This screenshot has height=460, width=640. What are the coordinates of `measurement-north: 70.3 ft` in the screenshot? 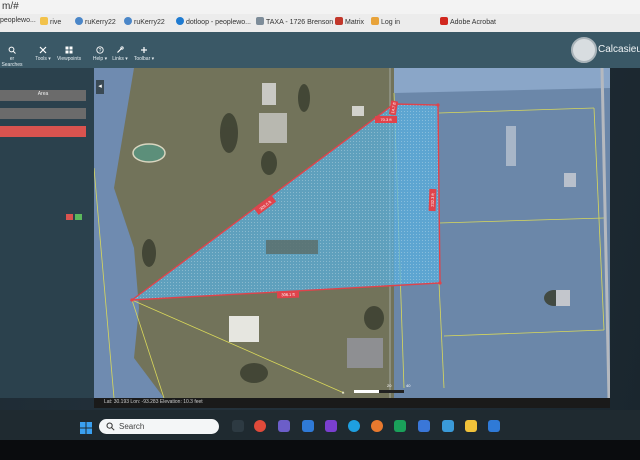 It's located at (386, 119).